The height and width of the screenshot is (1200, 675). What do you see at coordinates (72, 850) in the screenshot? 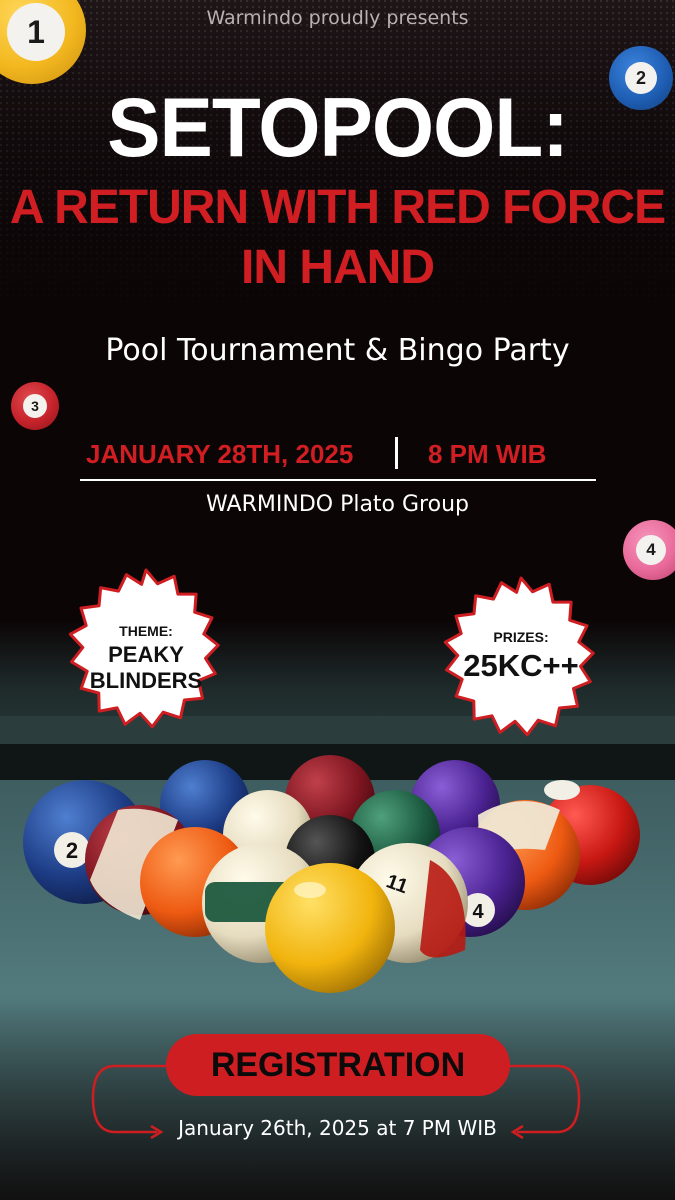
I see `svg-text: 2` at bounding box center [72, 850].